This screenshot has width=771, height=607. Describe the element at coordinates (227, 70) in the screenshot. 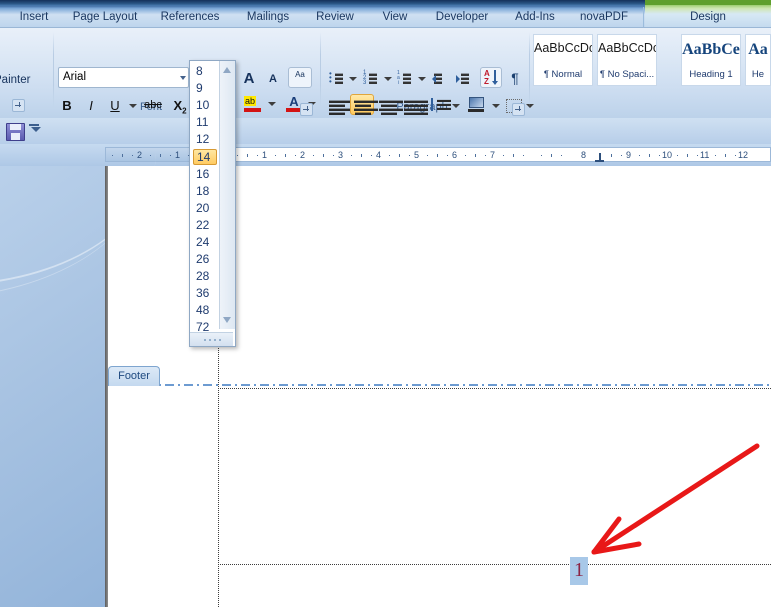

I see `scroll-up-arrow-icon` at that location.